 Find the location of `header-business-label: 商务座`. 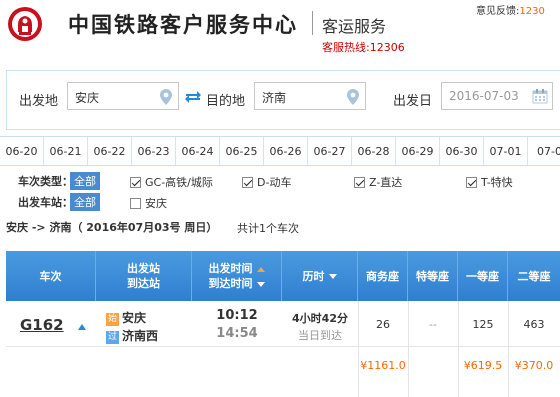

header-business-label: 商务座 is located at coordinates (382, 276).